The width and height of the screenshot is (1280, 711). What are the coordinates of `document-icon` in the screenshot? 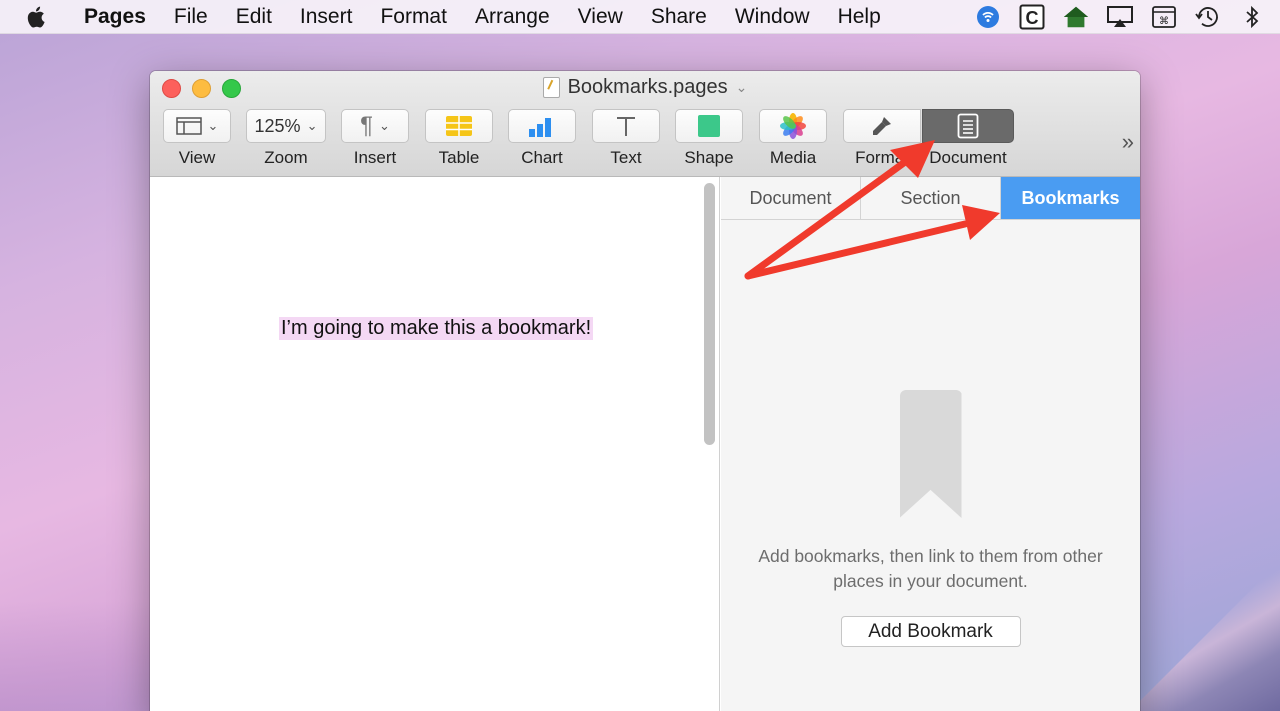 It's located at (968, 126).